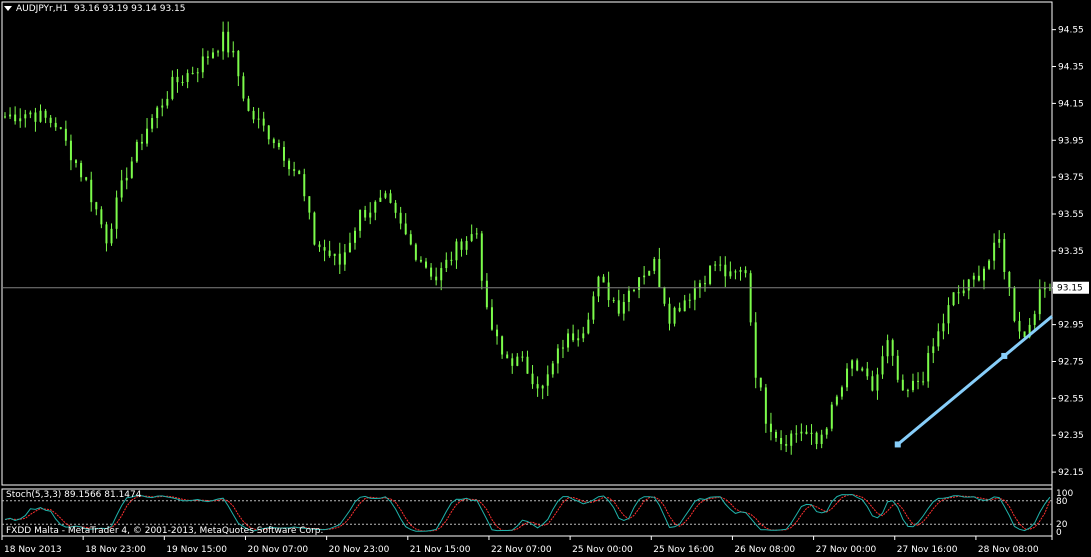  Describe the element at coordinates (1071, 436) in the screenshot. I see `price-tick-label: 92.35` at that location.